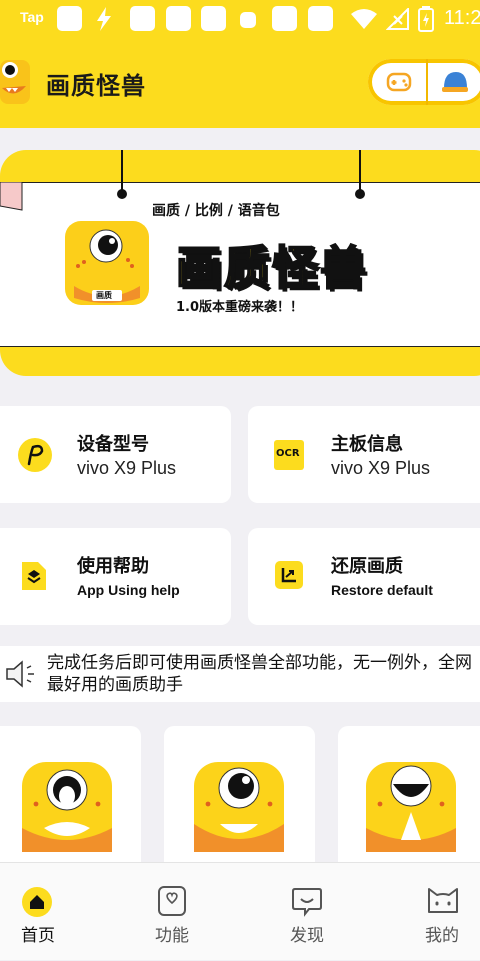 The width and height of the screenshot is (480, 961). Describe the element at coordinates (442, 936) in the screenshot. I see `tab-label: 我的` at that location.